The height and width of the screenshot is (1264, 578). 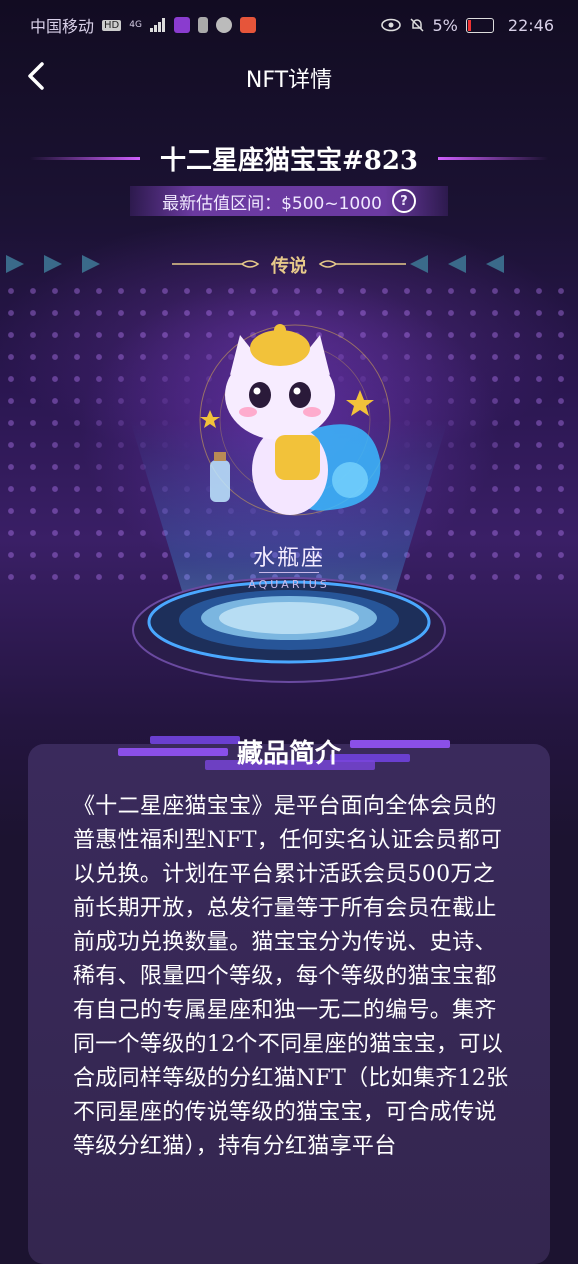 I want to click on valuation-bar: 最新估值区间：$500~1000 ?, so click(x=289, y=201).